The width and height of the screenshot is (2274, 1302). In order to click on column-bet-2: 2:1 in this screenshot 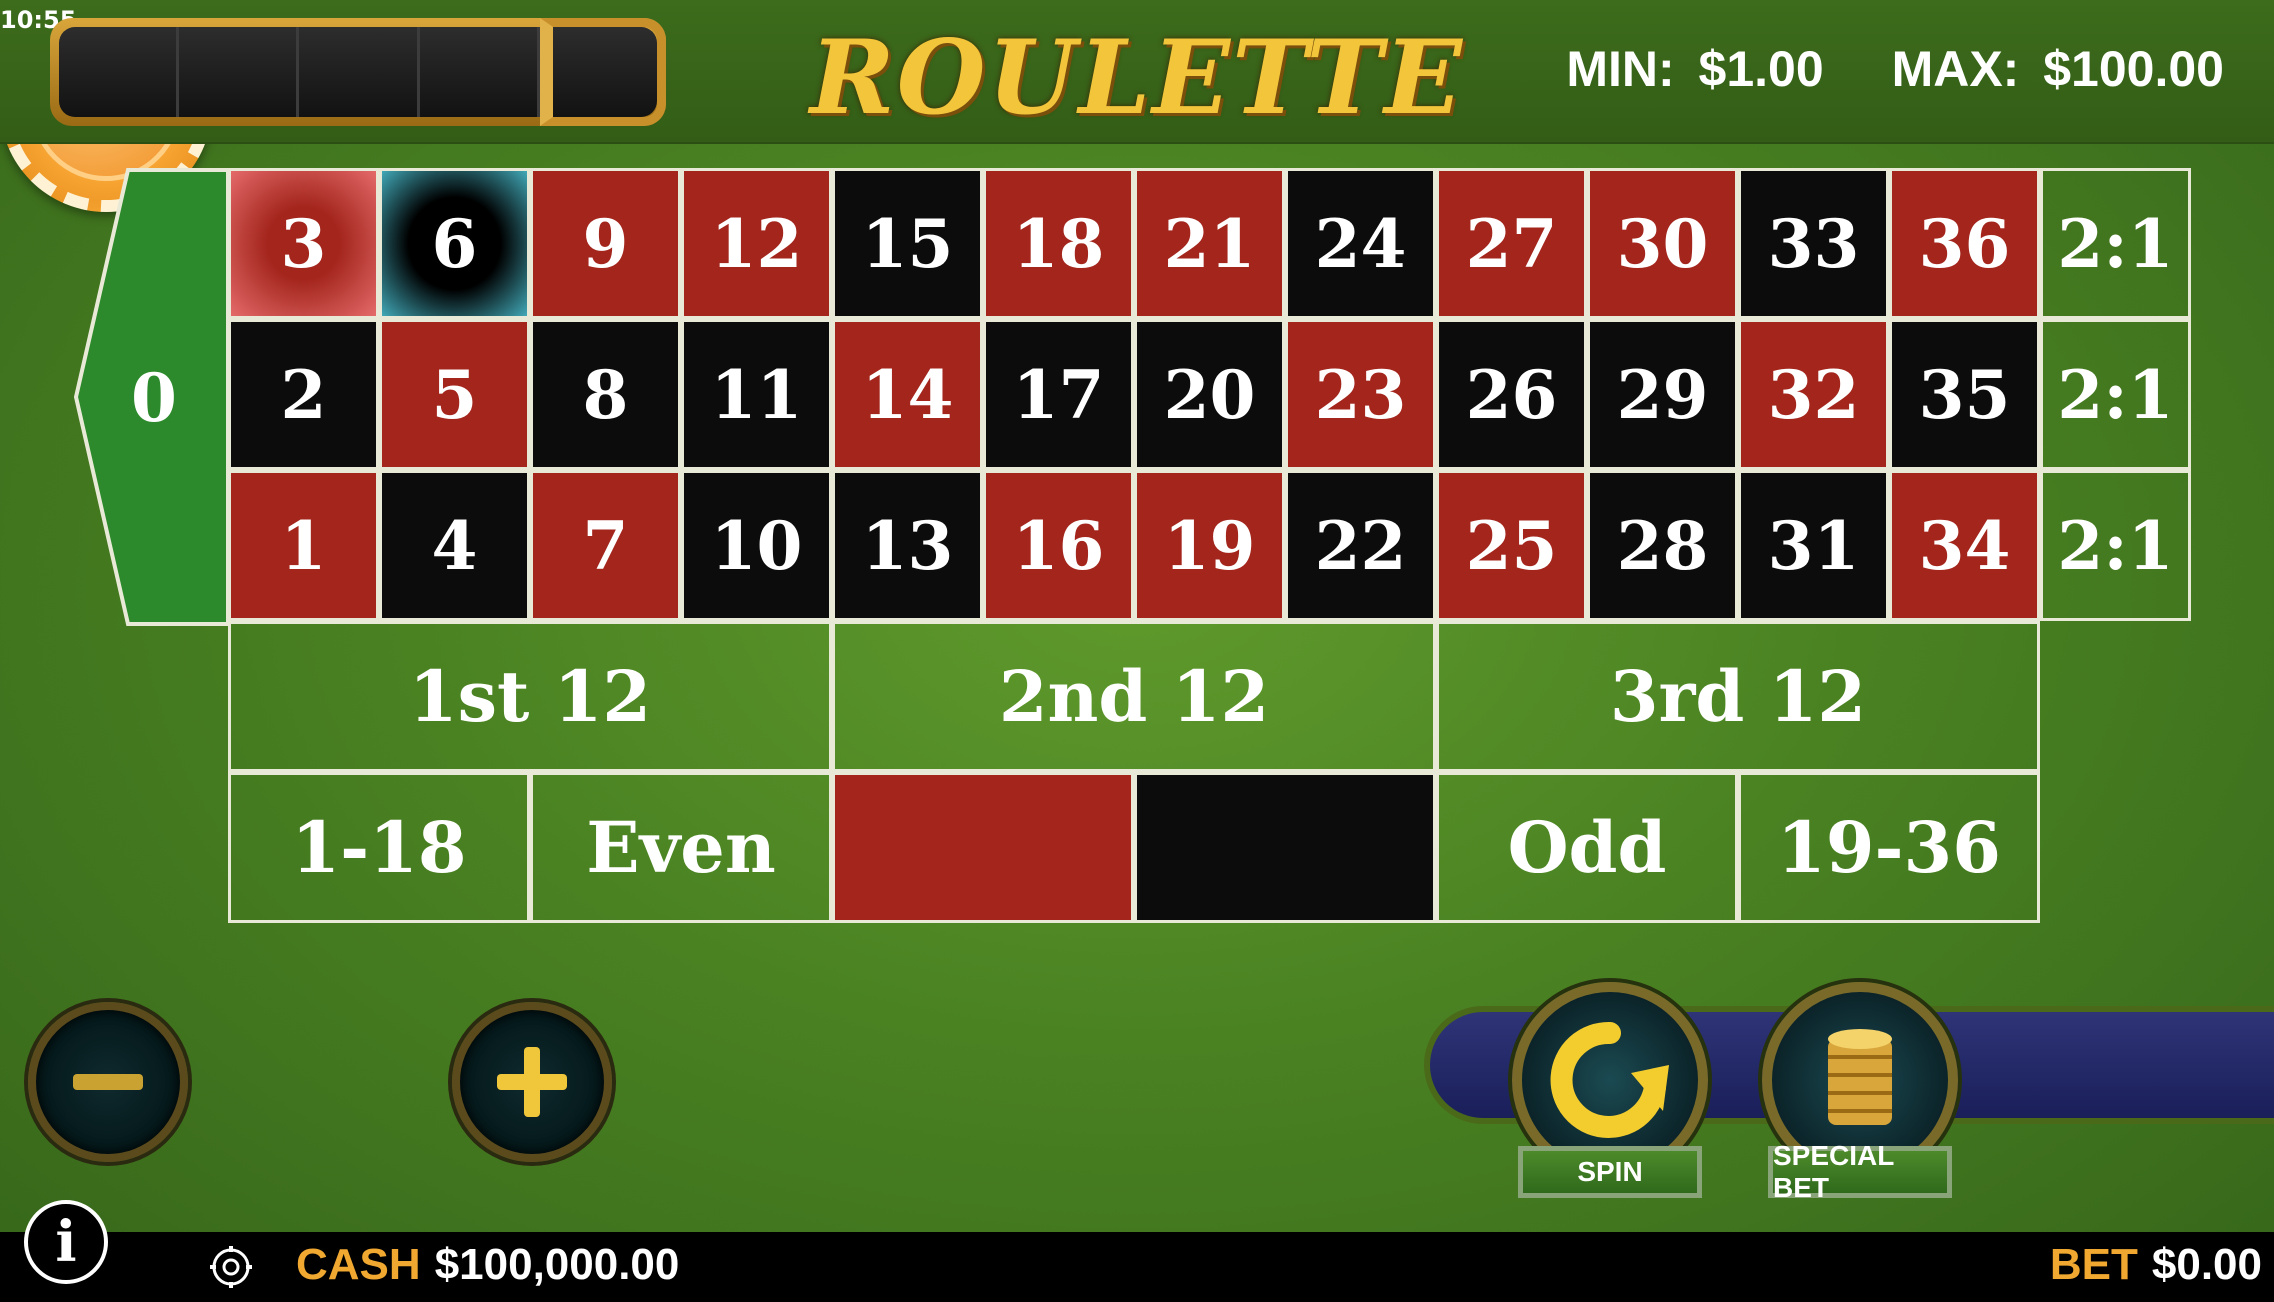, I will do `click(2115, 394)`.